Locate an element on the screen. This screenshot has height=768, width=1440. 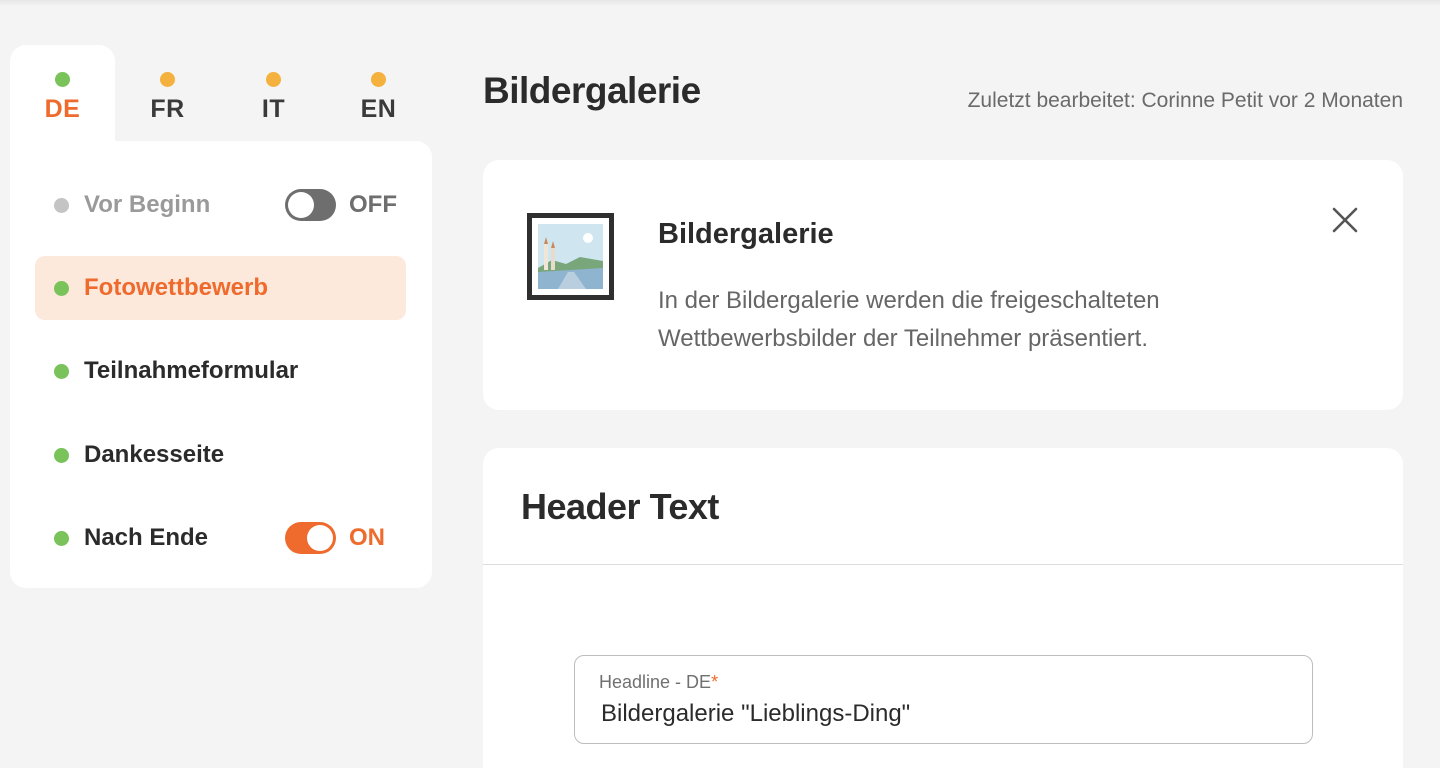
nav-item-label: Fotowettbewerb is located at coordinates (176, 287).